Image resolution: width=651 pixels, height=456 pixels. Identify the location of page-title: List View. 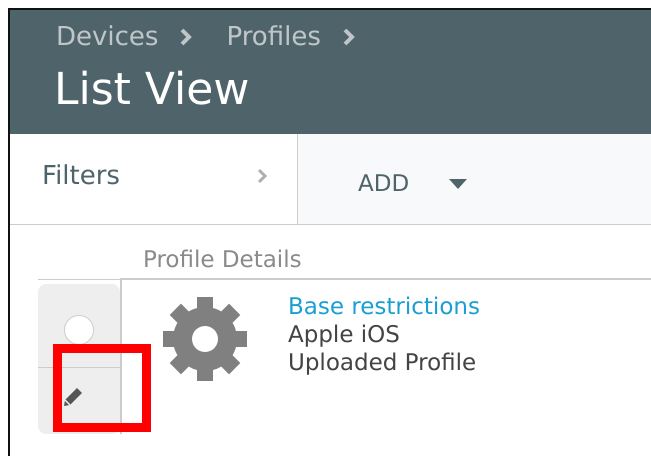
(152, 89).